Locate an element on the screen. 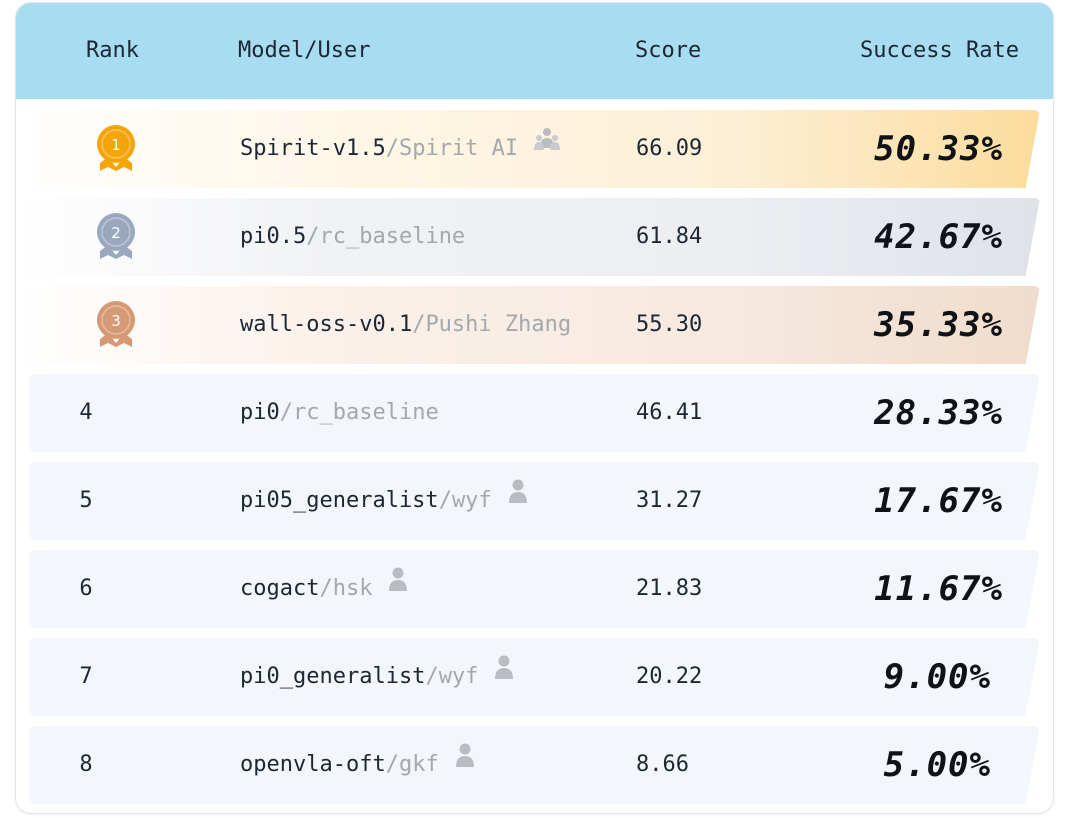  success-rate-value: 28.33% is located at coordinates (938, 413).